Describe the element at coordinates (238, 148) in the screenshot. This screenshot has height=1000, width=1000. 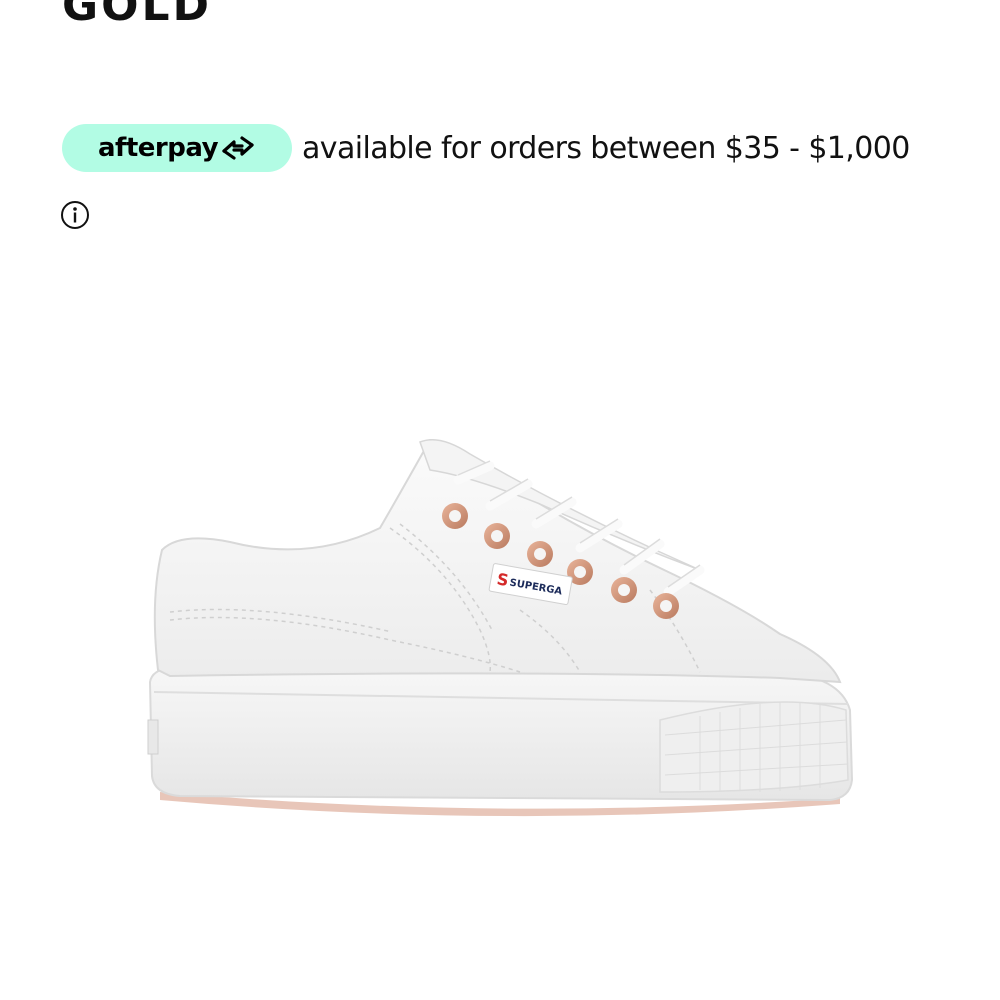
I see `afterpay-arrows-icon` at that location.